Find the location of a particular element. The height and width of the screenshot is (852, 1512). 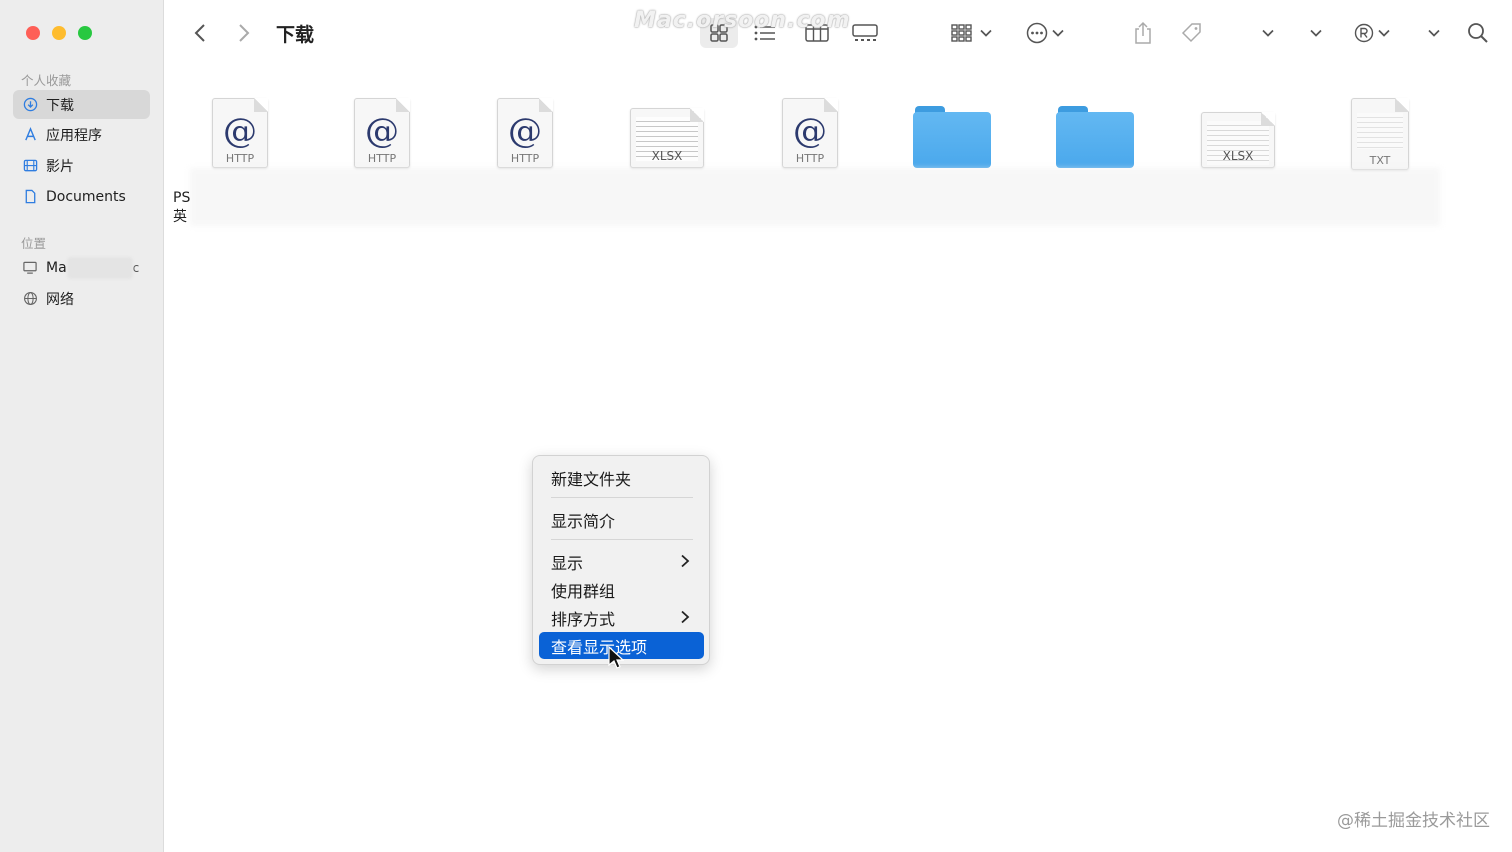

back-button is located at coordinates (200, 33).